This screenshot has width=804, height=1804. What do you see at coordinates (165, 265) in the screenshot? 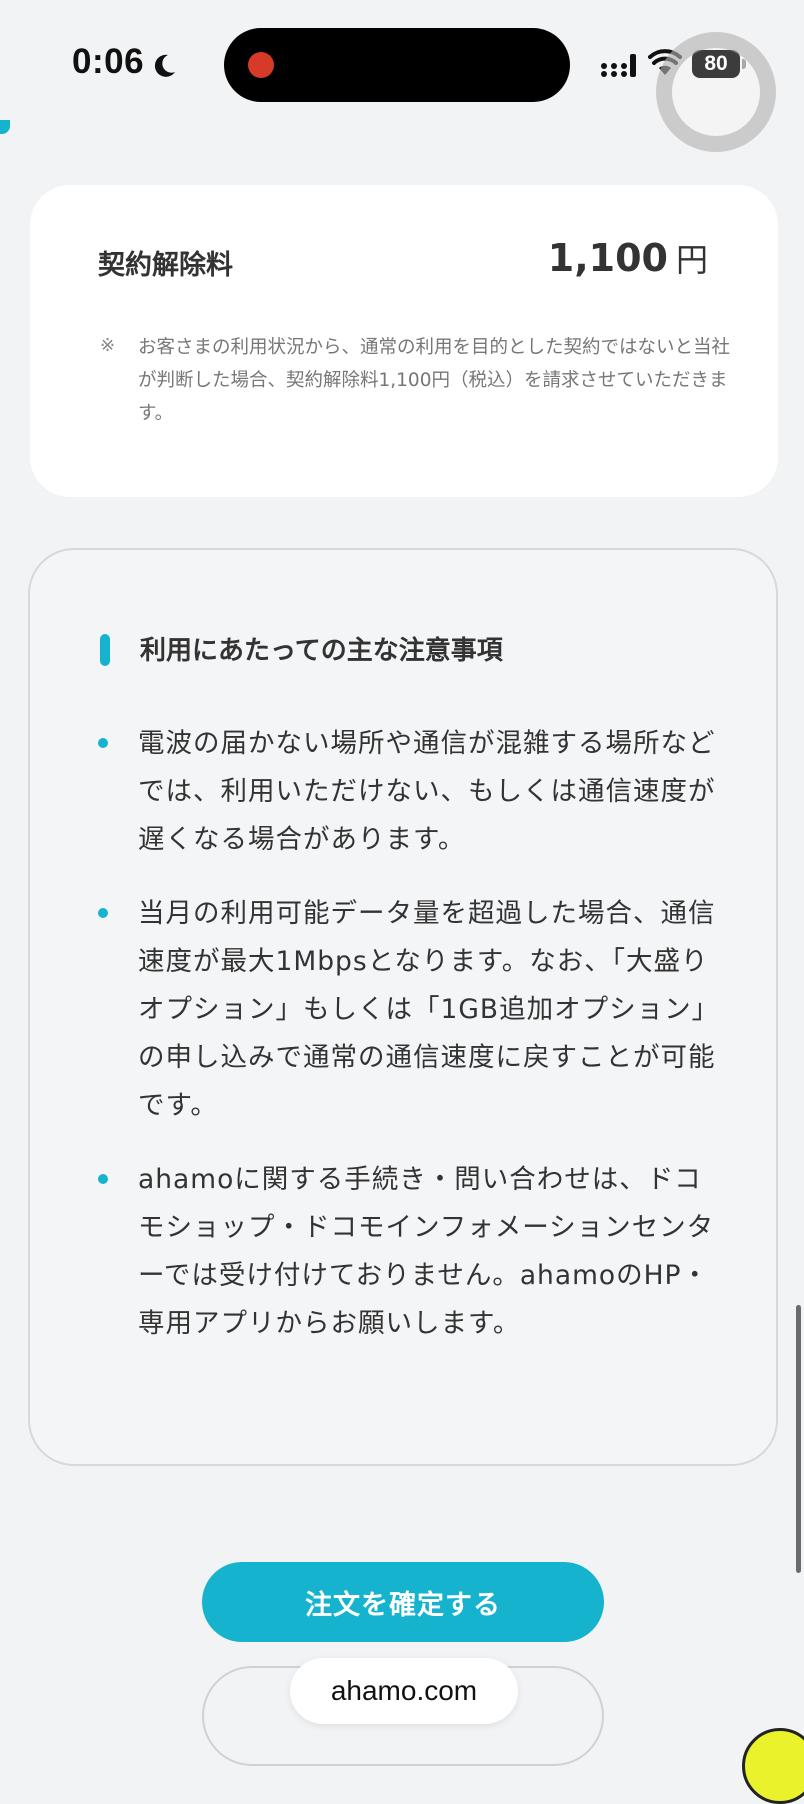
I see `fee-label: 契約解除料` at bounding box center [165, 265].